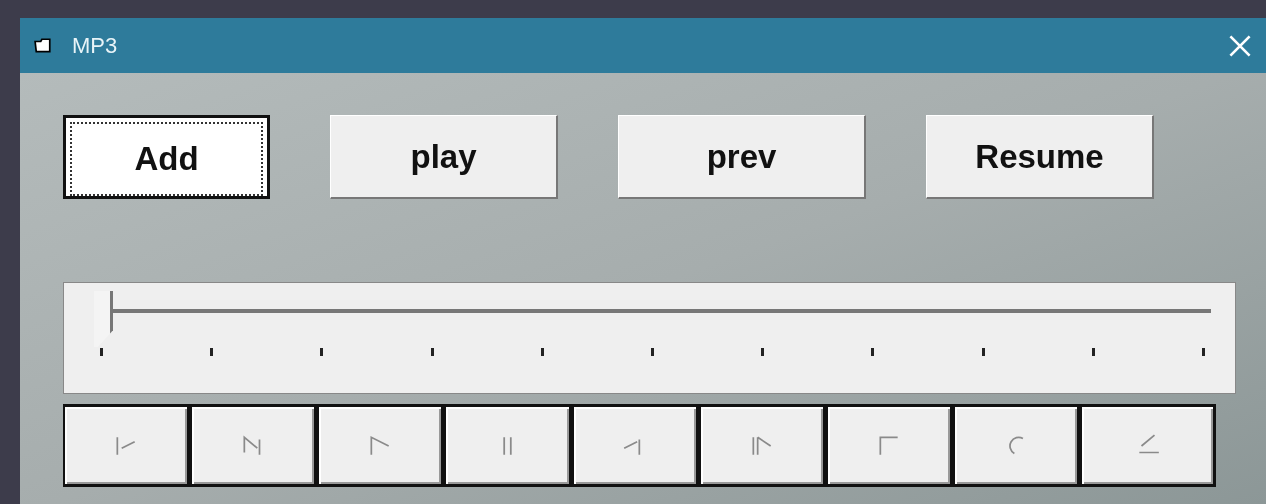 The height and width of the screenshot is (504, 1266). What do you see at coordinates (95, 45) in the screenshot?
I see `window-title: MP3` at bounding box center [95, 45].